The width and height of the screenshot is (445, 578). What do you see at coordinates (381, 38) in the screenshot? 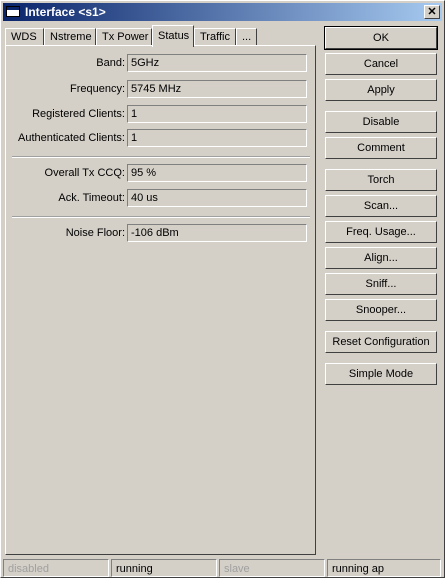
I see `ok-button: OK` at bounding box center [381, 38].